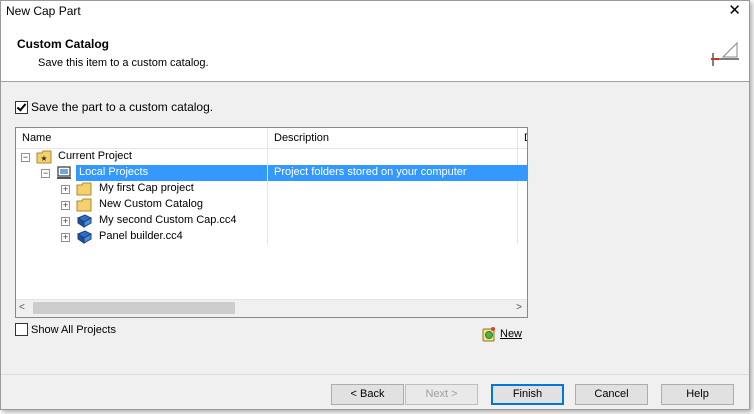 The height and width of the screenshot is (414, 754). Describe the element at coordinates (488, 334) in the screenshot. I see `new-catalog-icon` at that location.